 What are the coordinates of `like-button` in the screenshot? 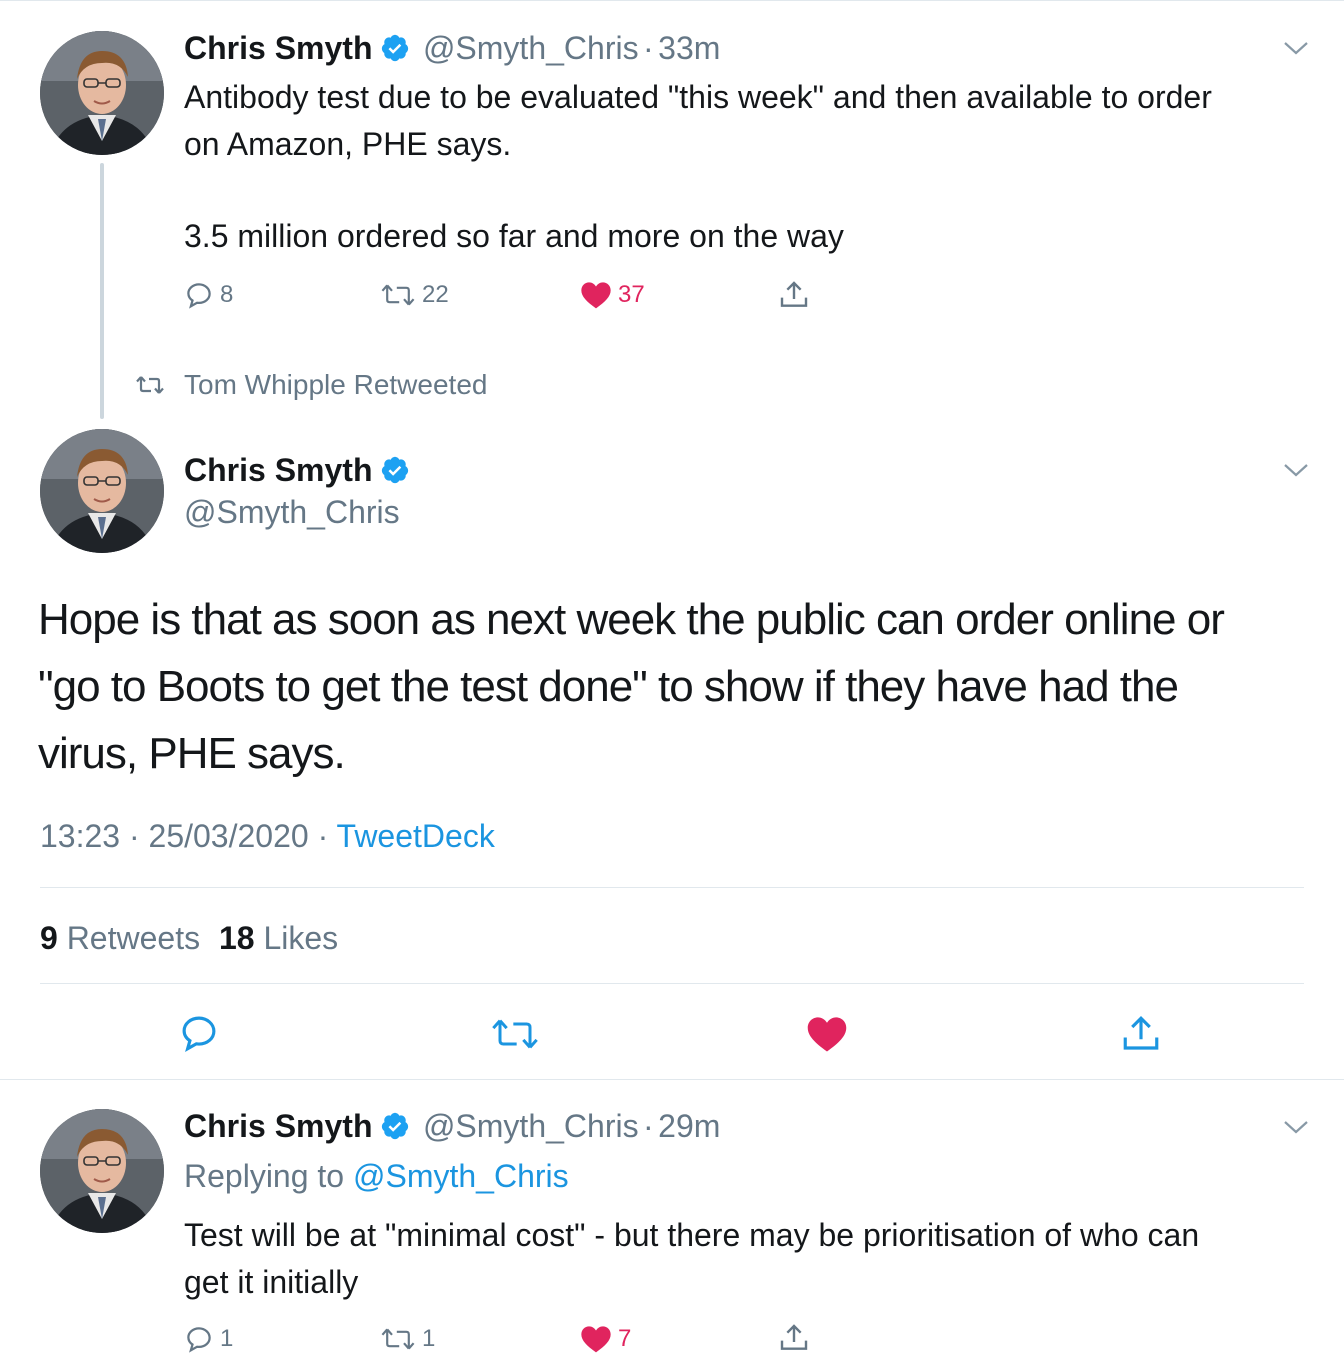 It's located at (827, 1034).